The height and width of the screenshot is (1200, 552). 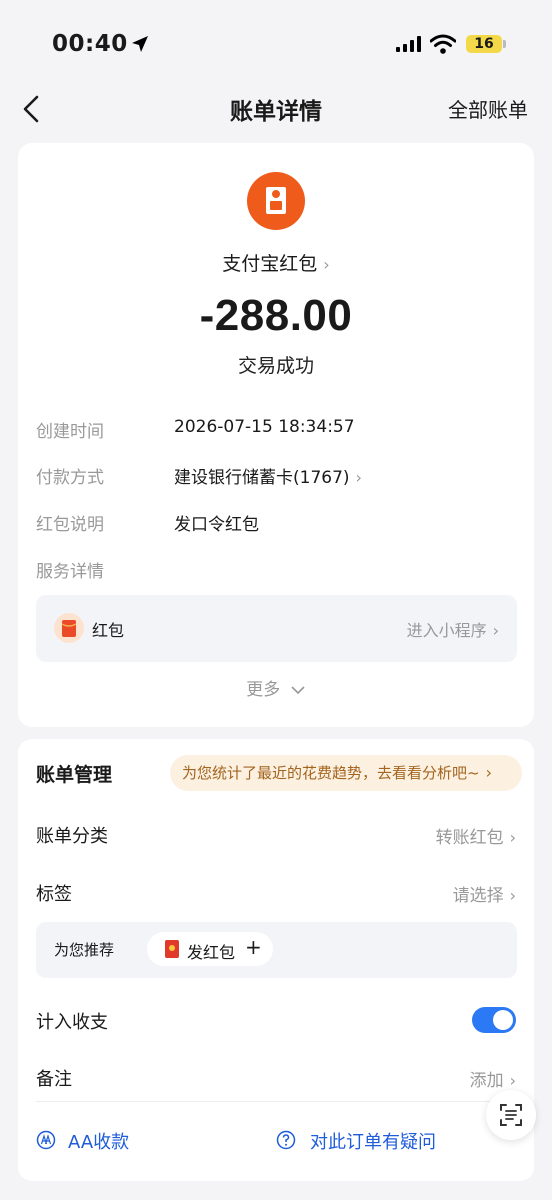 What do you see at coordinates (70, 525) in the screenshot?
I see `red-packet-desc-label: 红包说明` at bounding box center [70, 525].